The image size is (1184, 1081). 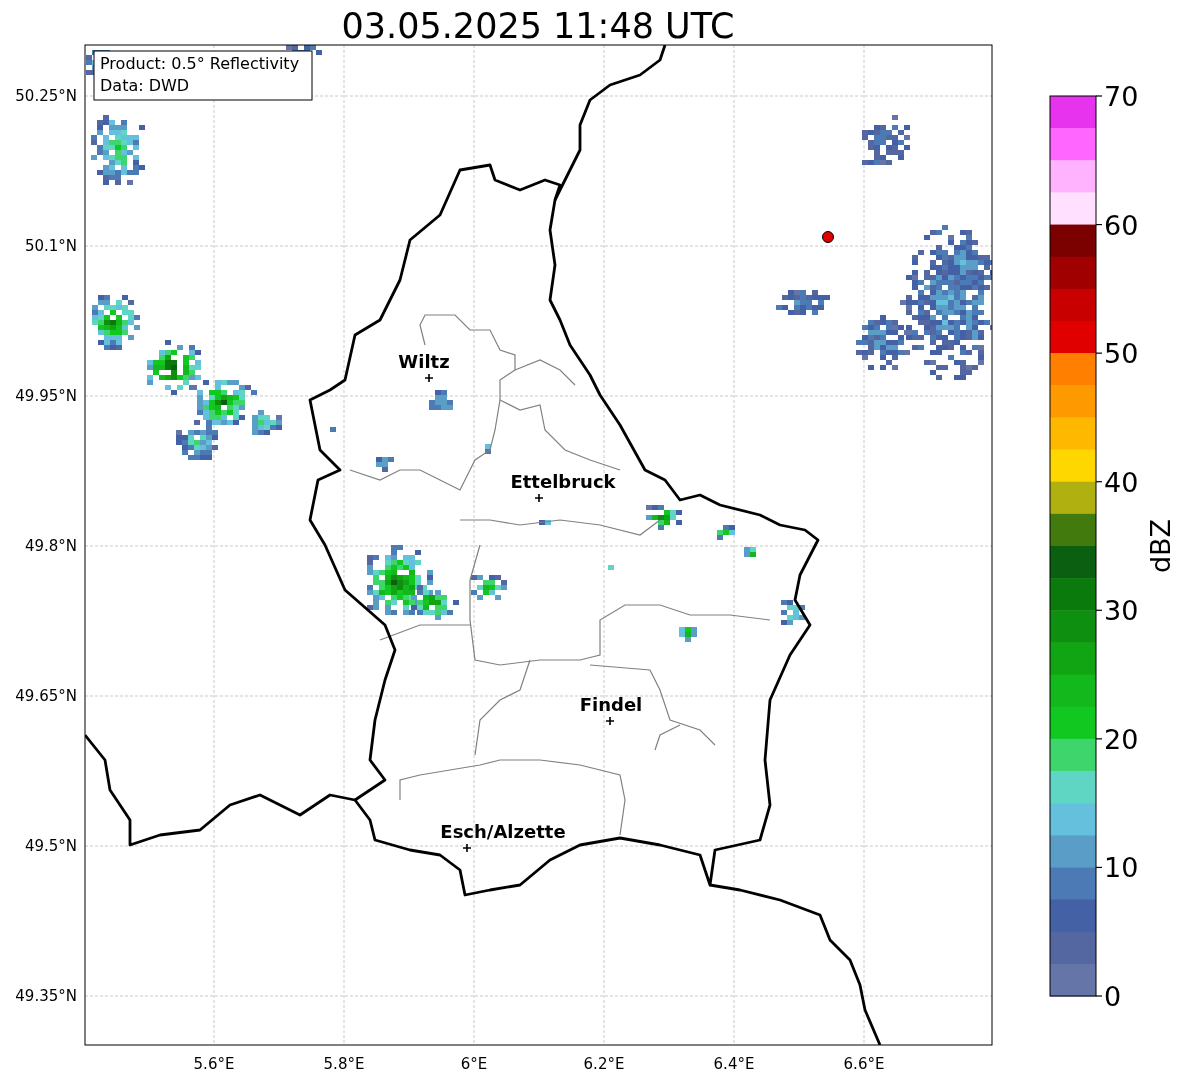 What do you see at coordinates (50, 546) in the screenshot?
I see `y-tick-label: 49.8°N` at bounding box center [50, 546].